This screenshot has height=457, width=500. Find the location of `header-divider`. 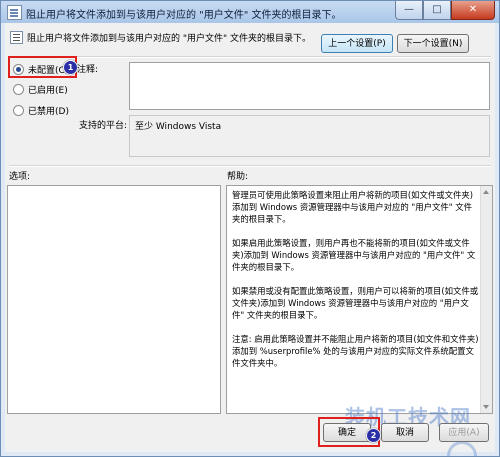

header-divider is located at coordinates (250, 57).